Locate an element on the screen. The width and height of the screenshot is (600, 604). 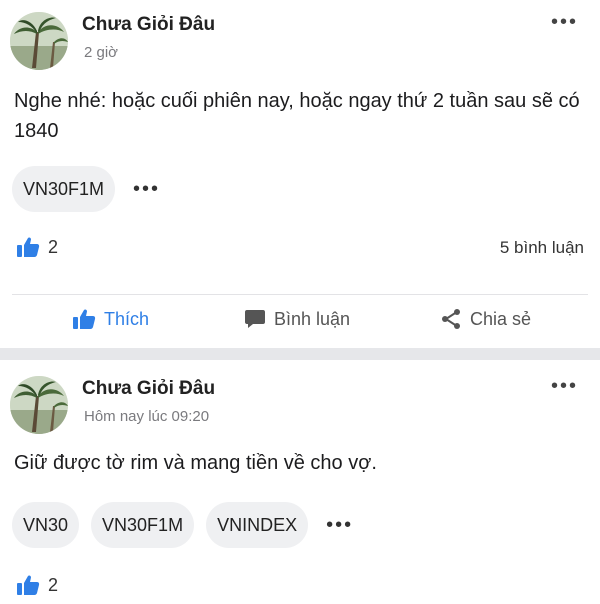
comment-button: Bình luận is located at coordinates (297, 319).